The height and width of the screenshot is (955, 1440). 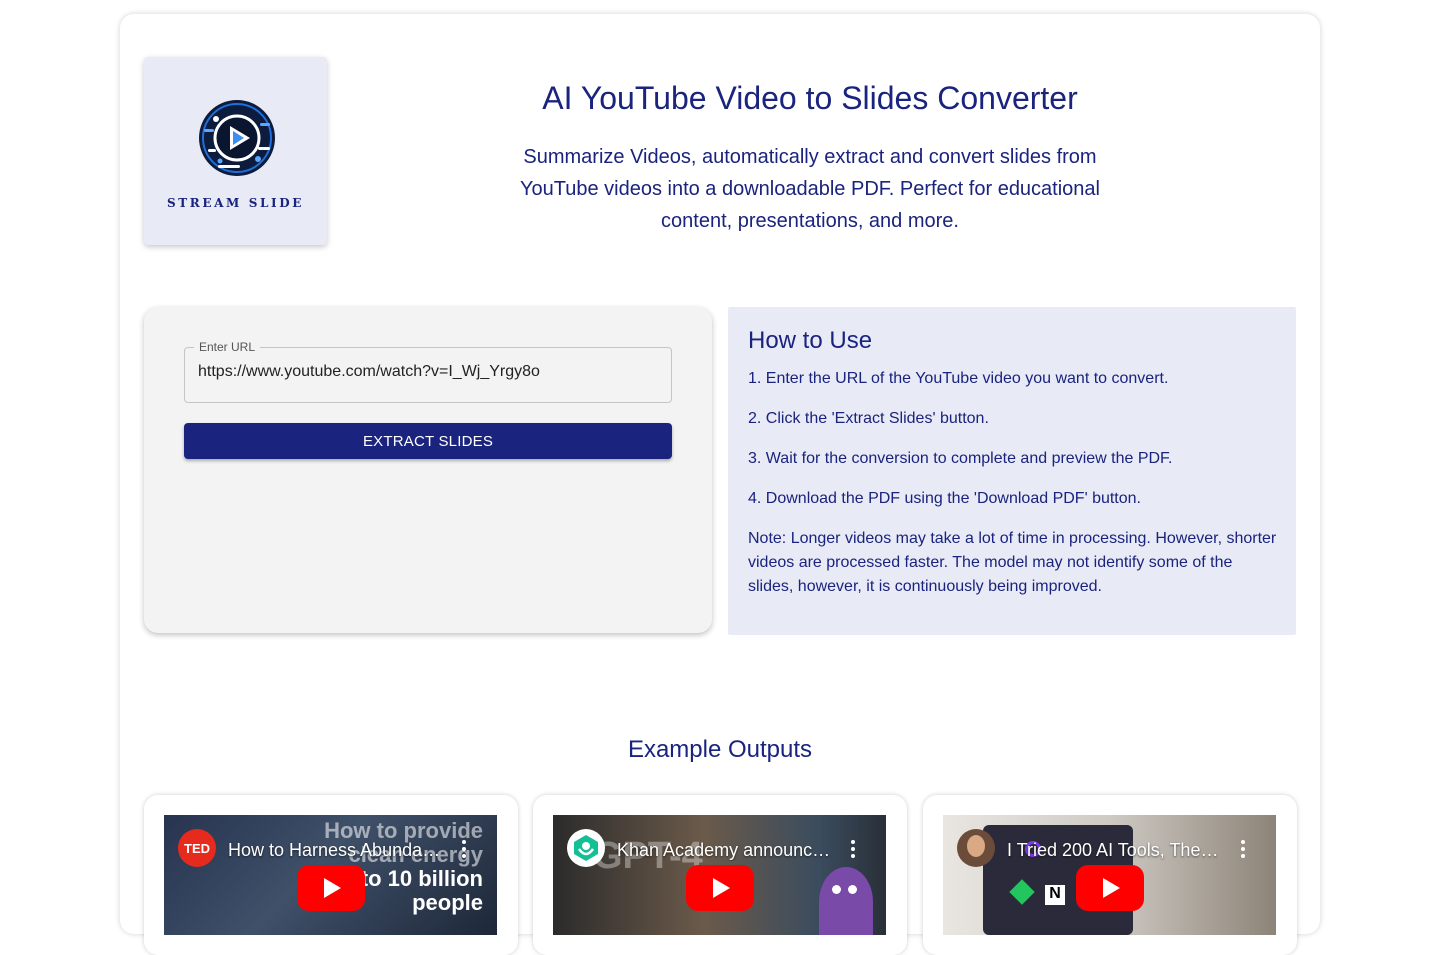 What do you see at coordinates (810, 98) in the screenshot?
I see `page-title: AI YouTube Video to Slides Converter` at bounding box center [810, 98].